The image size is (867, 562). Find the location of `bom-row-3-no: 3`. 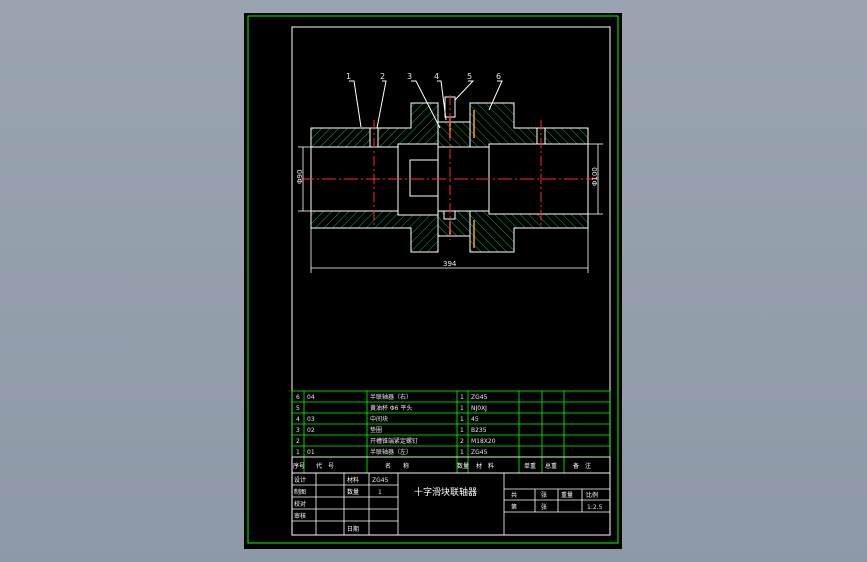

bom-row-3-no: 3 is located at coordinates (298, 430).